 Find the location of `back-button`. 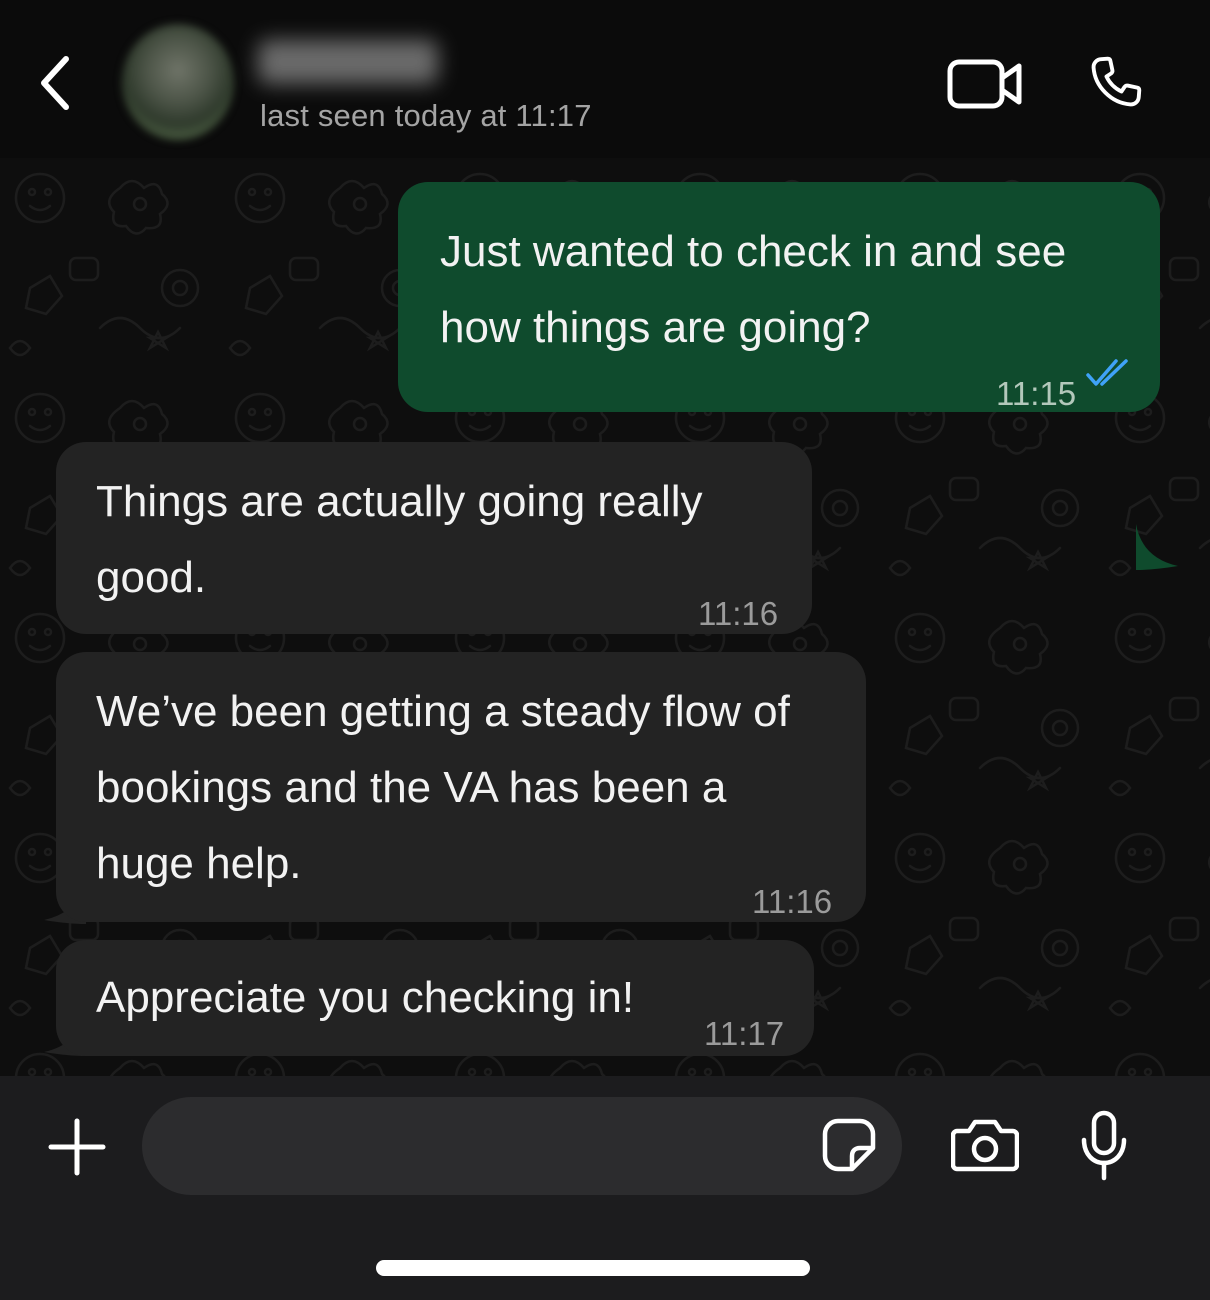

back-button is located at coordinates (56, 83).